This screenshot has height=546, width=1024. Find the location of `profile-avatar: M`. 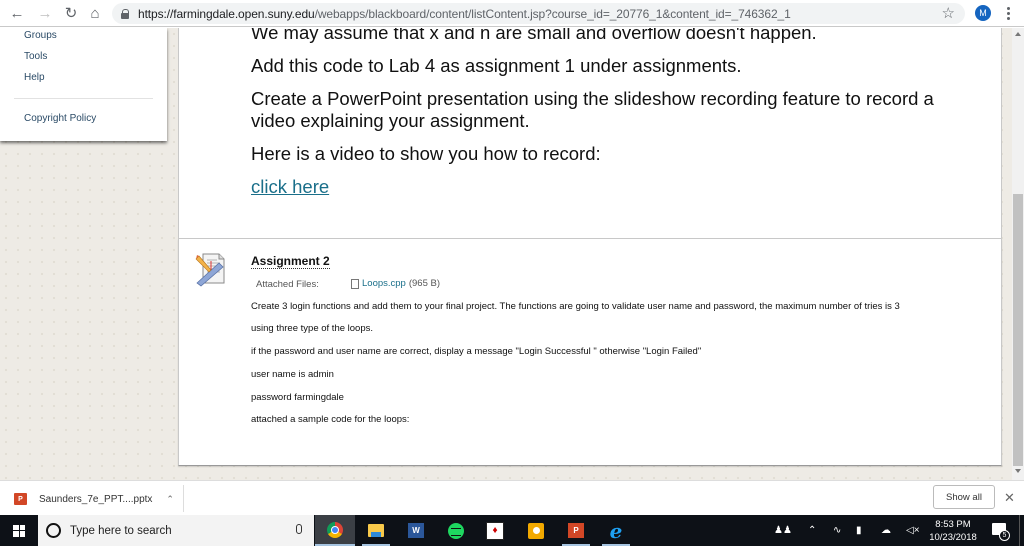

profile-avatar: M is located at coordinates (983, 13).